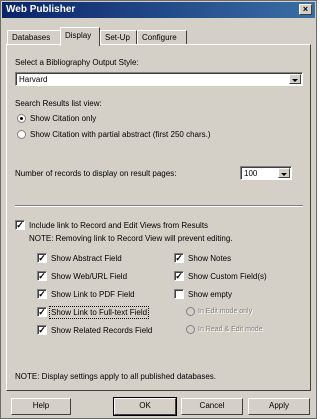 The width and height of the screenshot is (320, 419). What do you see at coordinates (190, 329) in the screenshot?
I see `read-edit-mode-radio` at bounding box center [190, 329].